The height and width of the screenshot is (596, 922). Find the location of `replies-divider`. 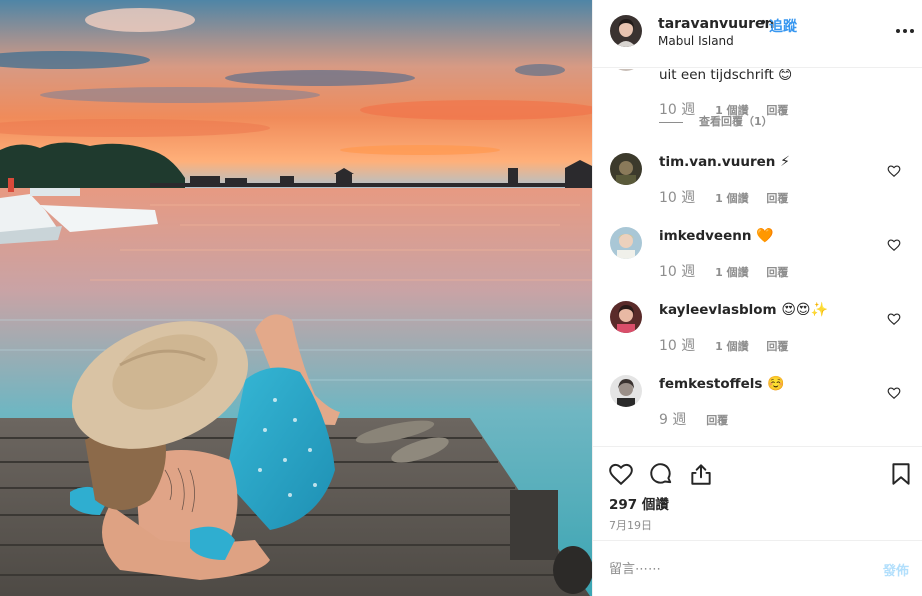

replies-divider is located at coordinates (671, 122).